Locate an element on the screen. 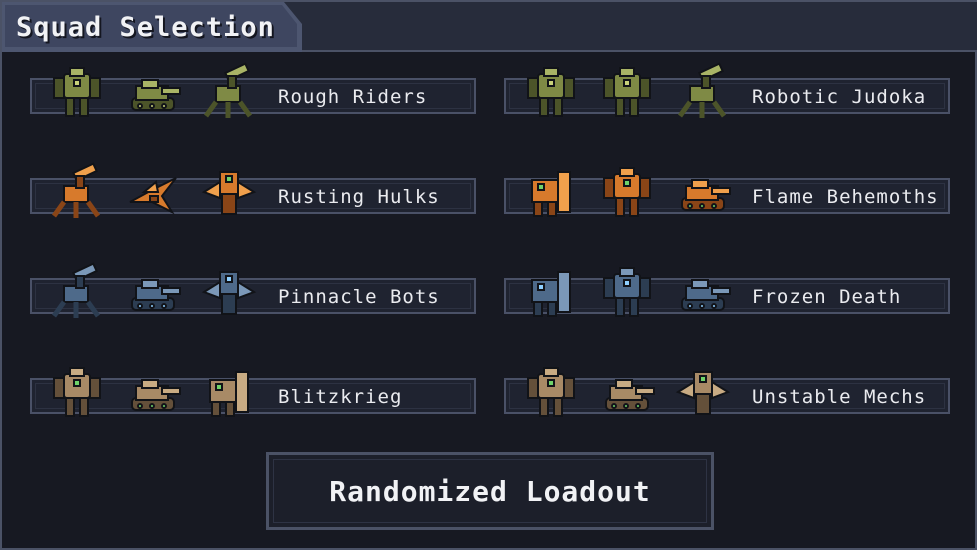 The width and height of the screenshot is (977, 550). squad-name-label: Blitzkrieg is located at coordinates (340, 397).